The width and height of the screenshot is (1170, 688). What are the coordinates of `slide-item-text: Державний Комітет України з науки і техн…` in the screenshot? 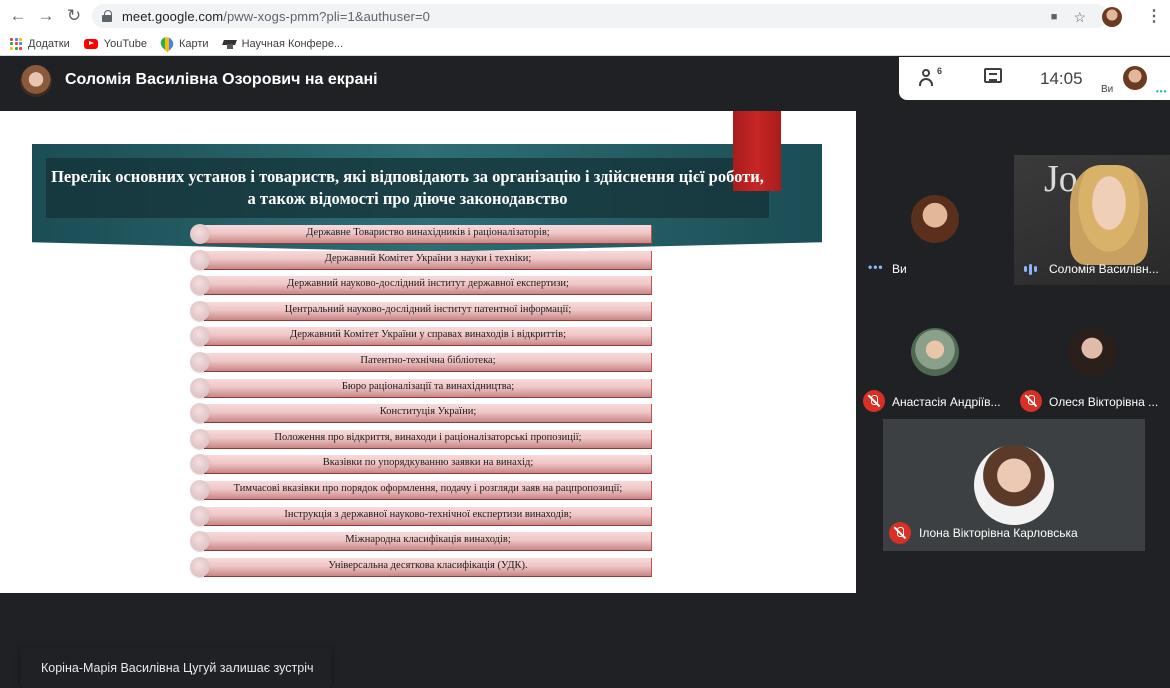 It's located at (428, 258).